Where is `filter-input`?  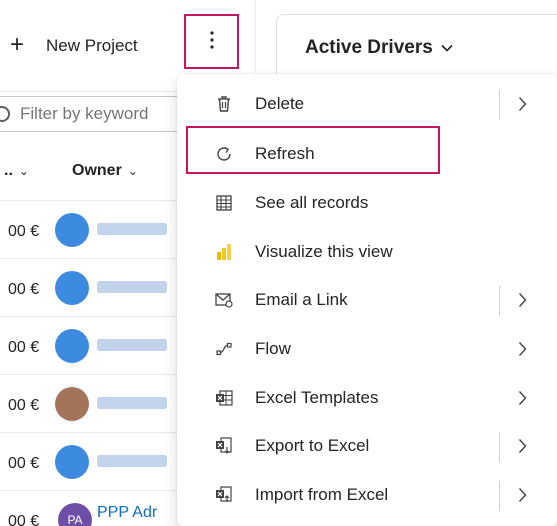 filter-input is located at coordinates (100, 114).